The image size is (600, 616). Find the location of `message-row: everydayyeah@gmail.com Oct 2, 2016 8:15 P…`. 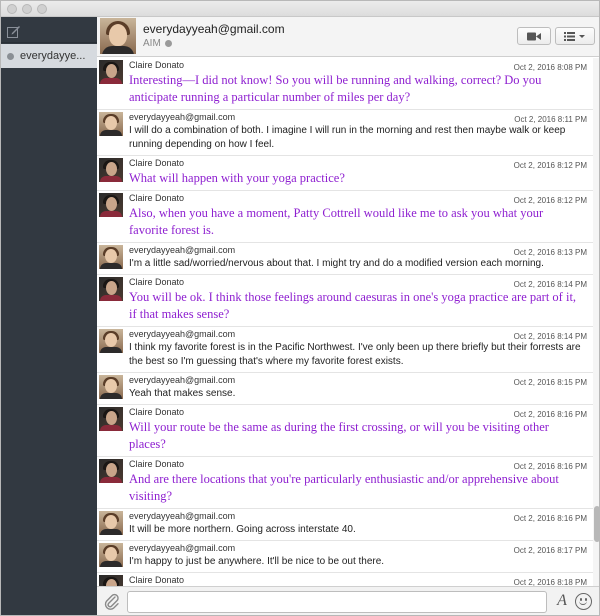

message-row: everydayyeah@gmail.com Oct 2, 2016 8:15 P… is located at coordinates (345, 389).